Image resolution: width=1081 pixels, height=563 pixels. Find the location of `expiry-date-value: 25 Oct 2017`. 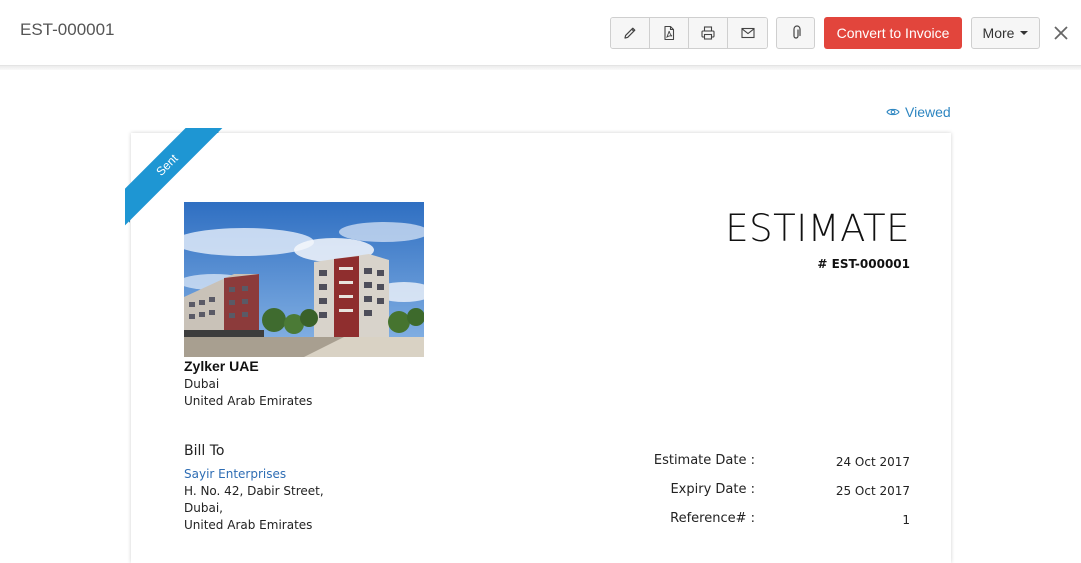

expiry-date-value: 25 Oct 2017 is located at coordinates (872, 491).